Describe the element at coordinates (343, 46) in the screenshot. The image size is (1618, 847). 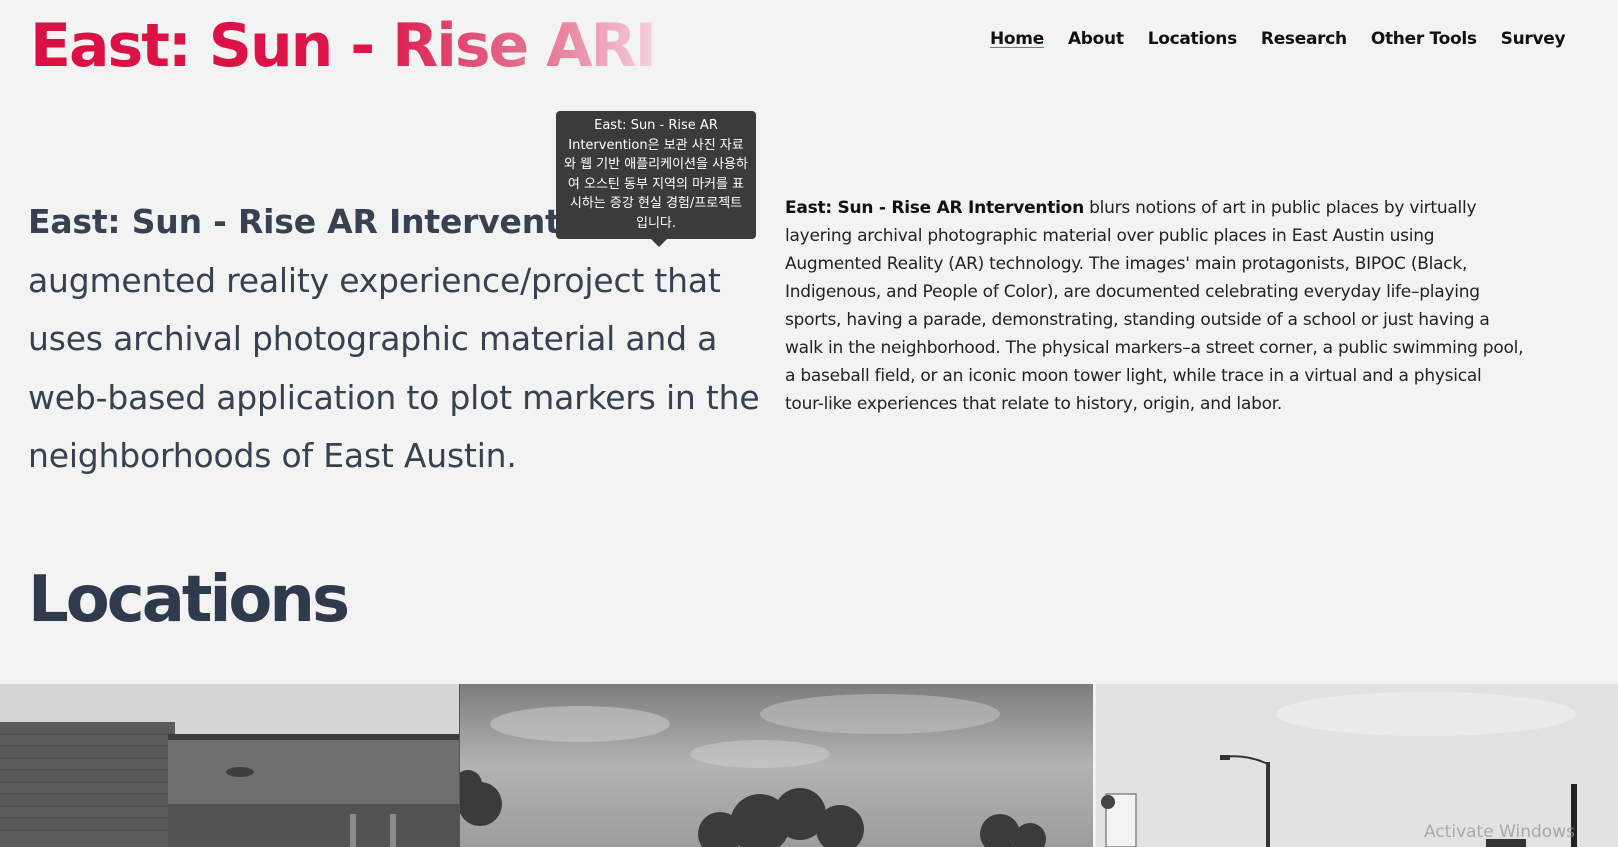
I see `site-logo: East: Sun - Rise ARI` at that location.